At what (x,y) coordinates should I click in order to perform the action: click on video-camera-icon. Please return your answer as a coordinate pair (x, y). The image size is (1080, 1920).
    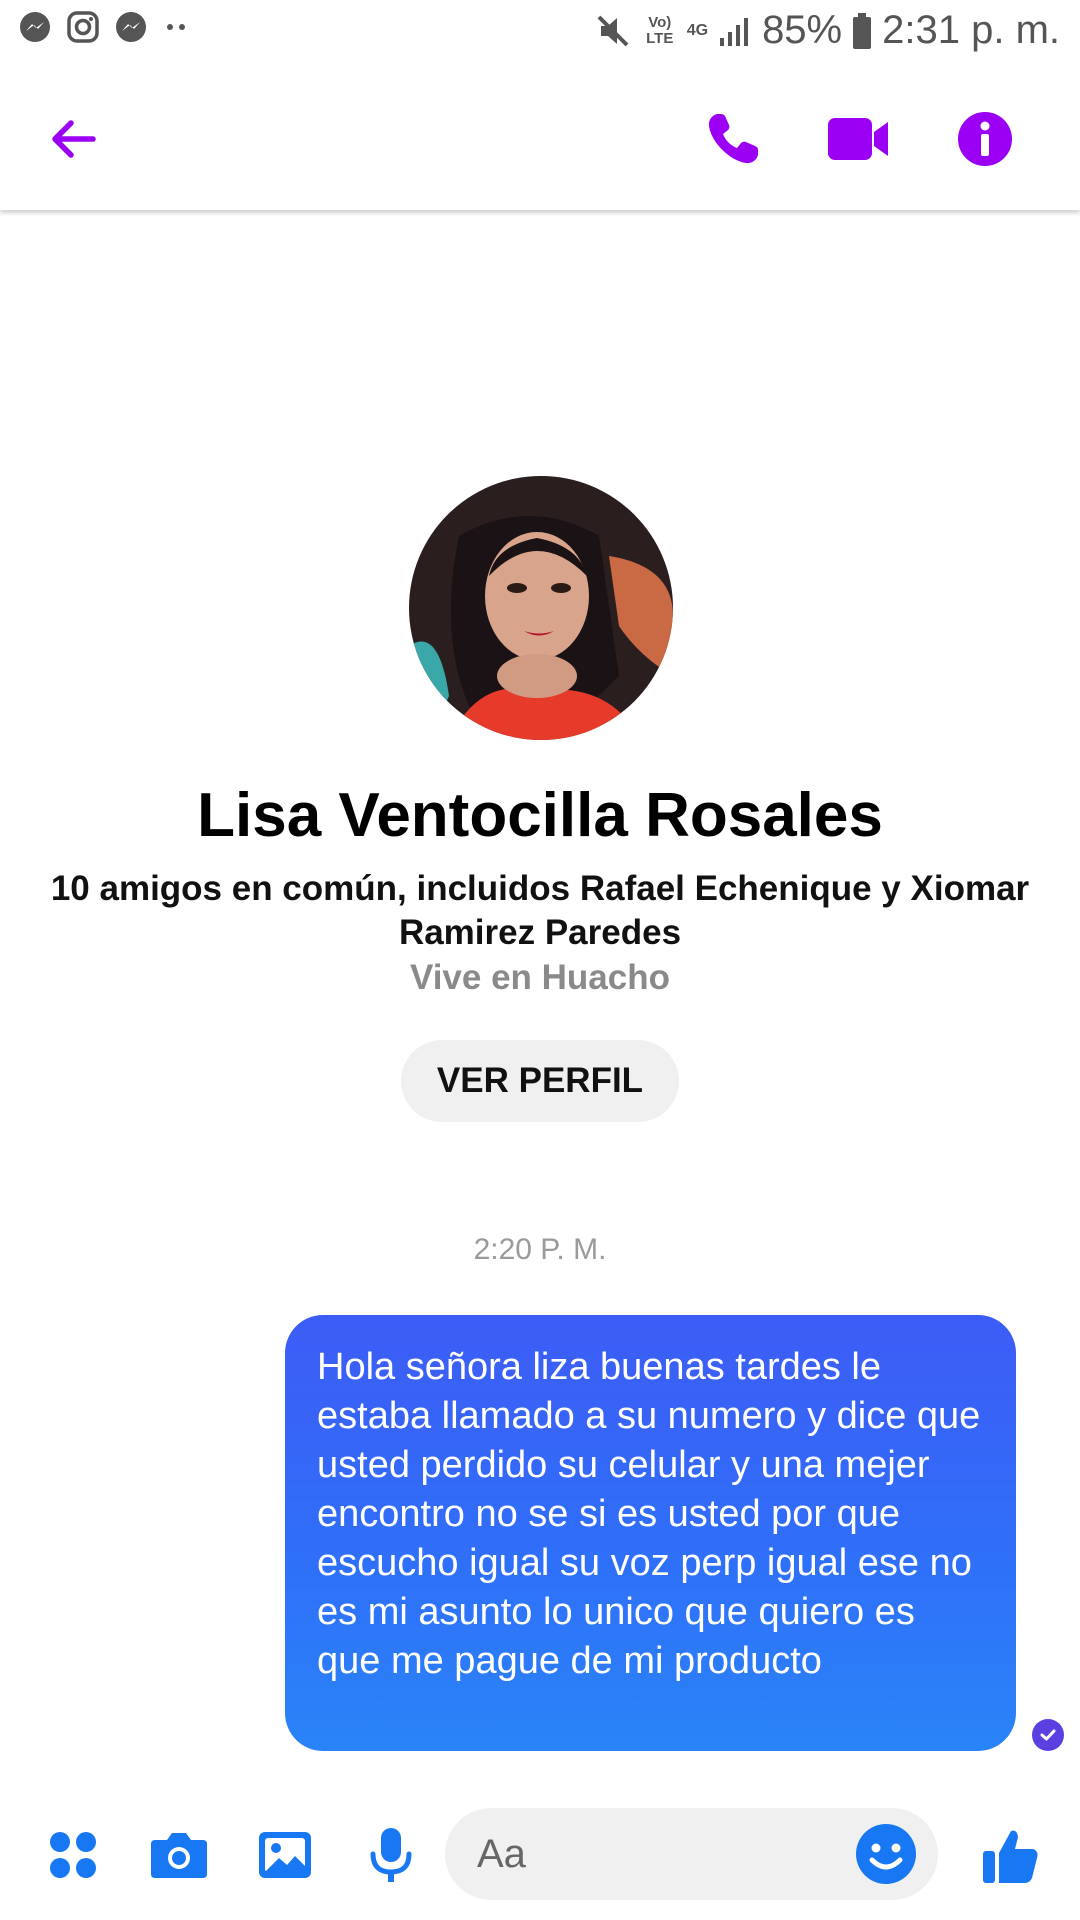
    Looking at the image, I should click on (858, 139).